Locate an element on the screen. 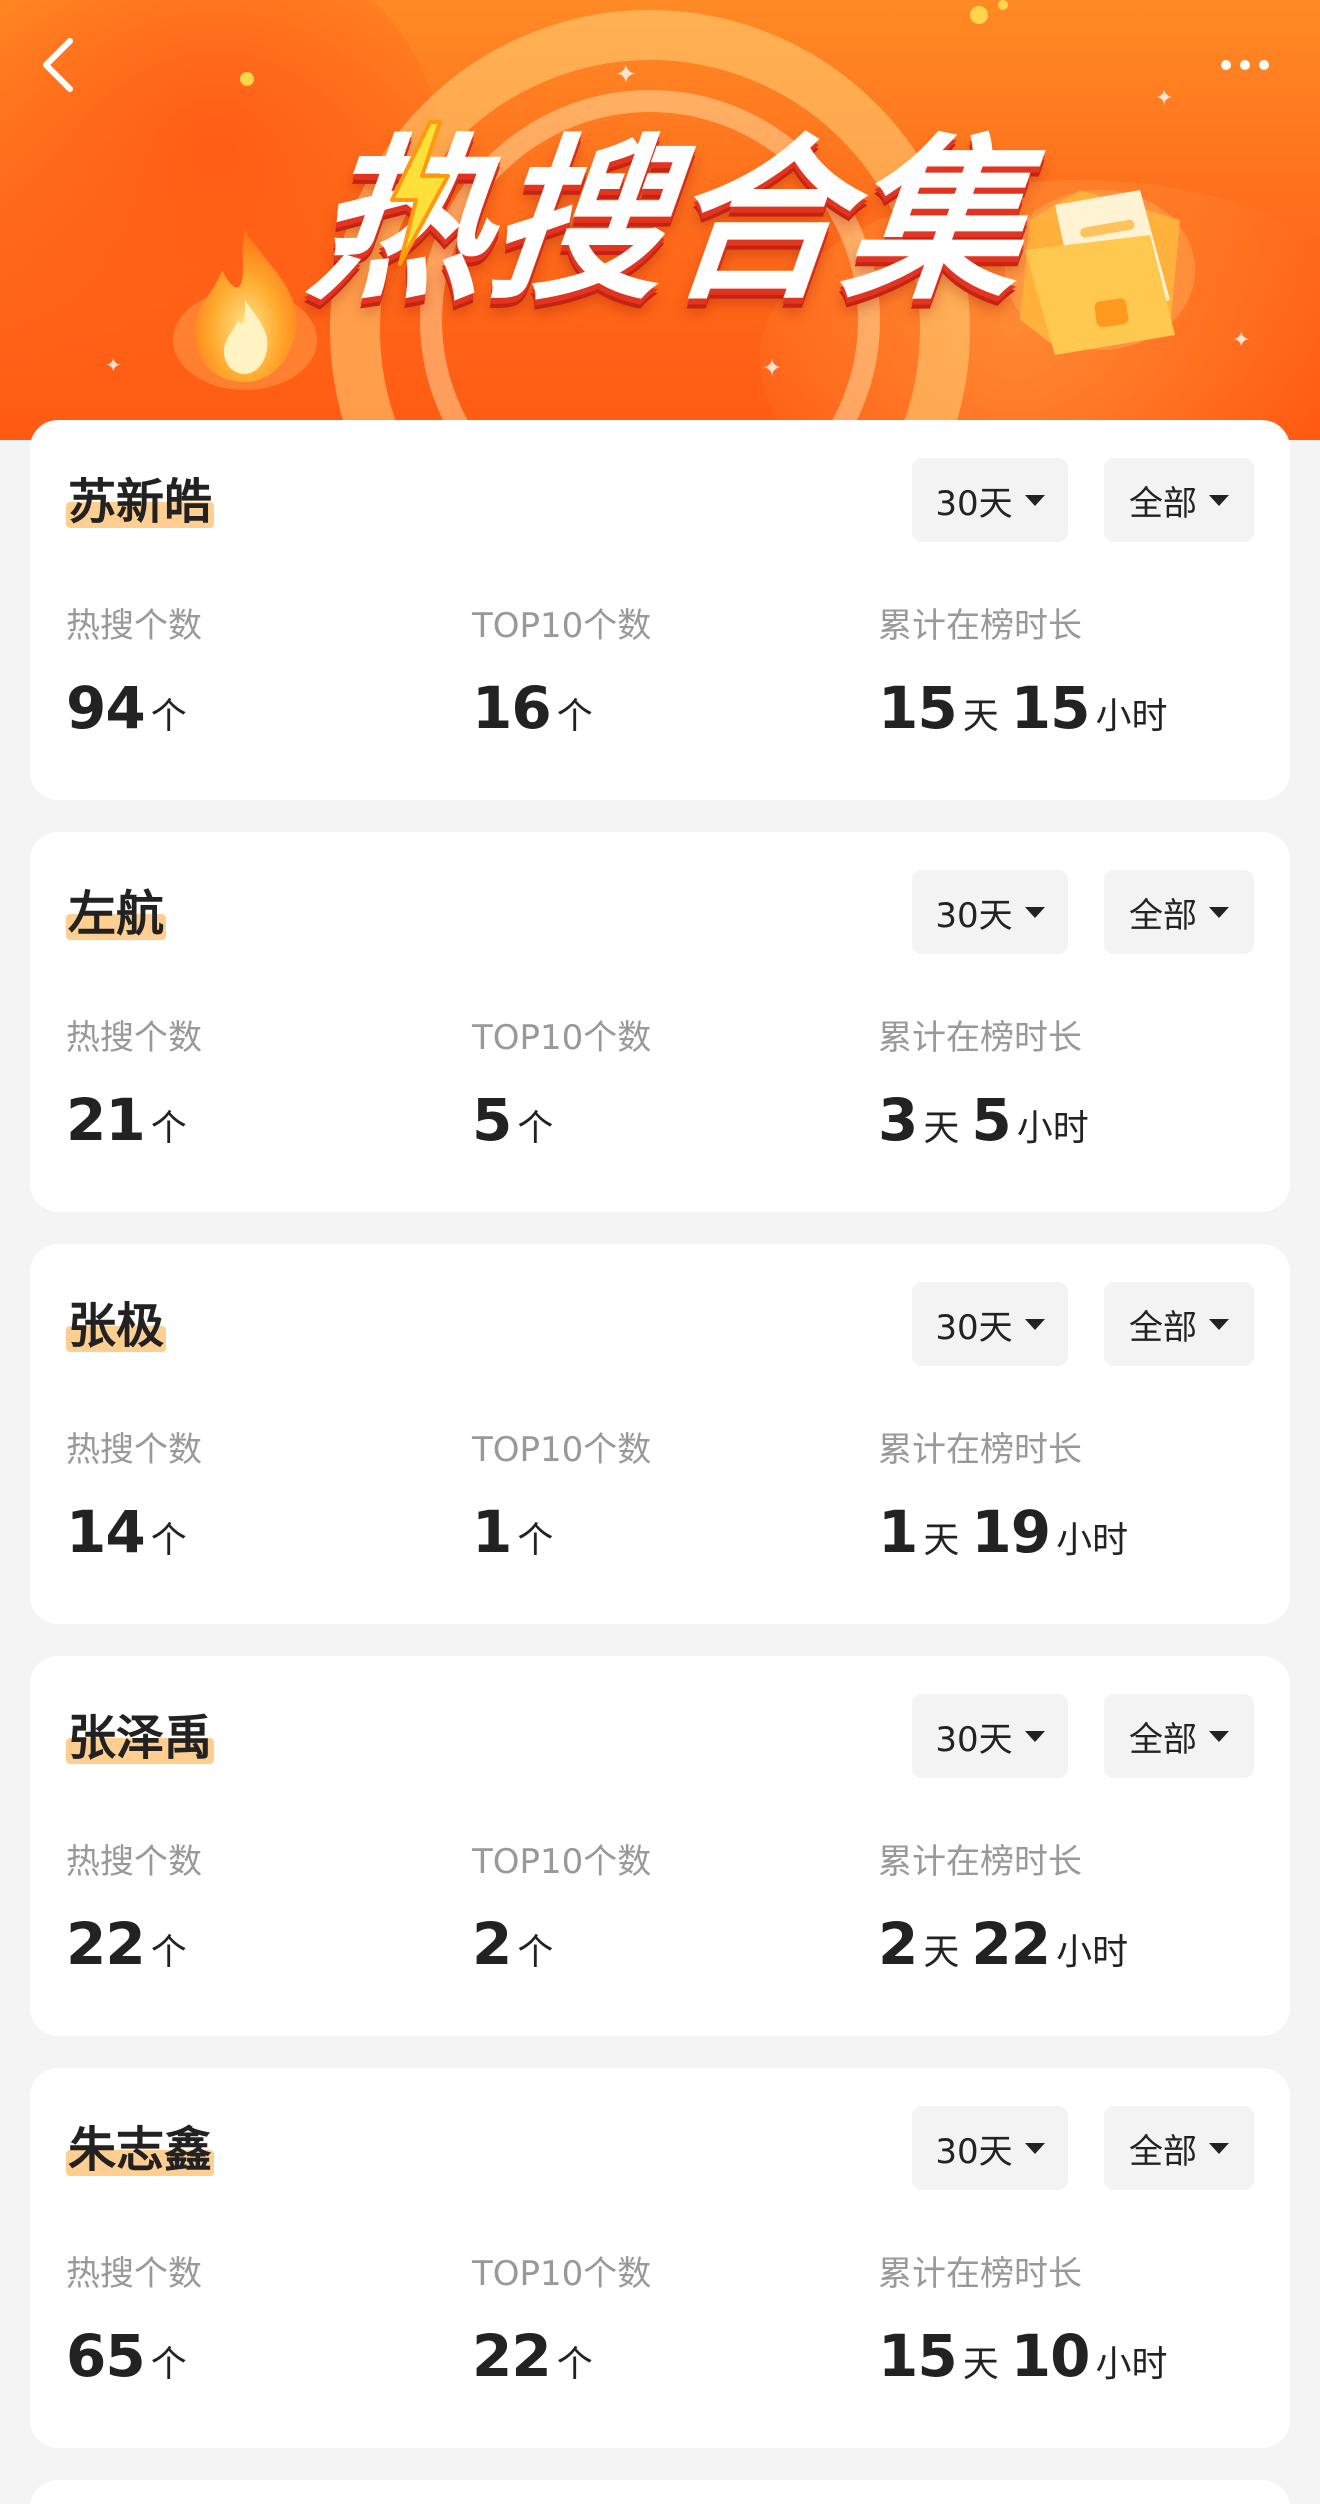 The height and width of the screenshot is (2504, 1320). stats-card-partial is located at coordinates (660, 2492).